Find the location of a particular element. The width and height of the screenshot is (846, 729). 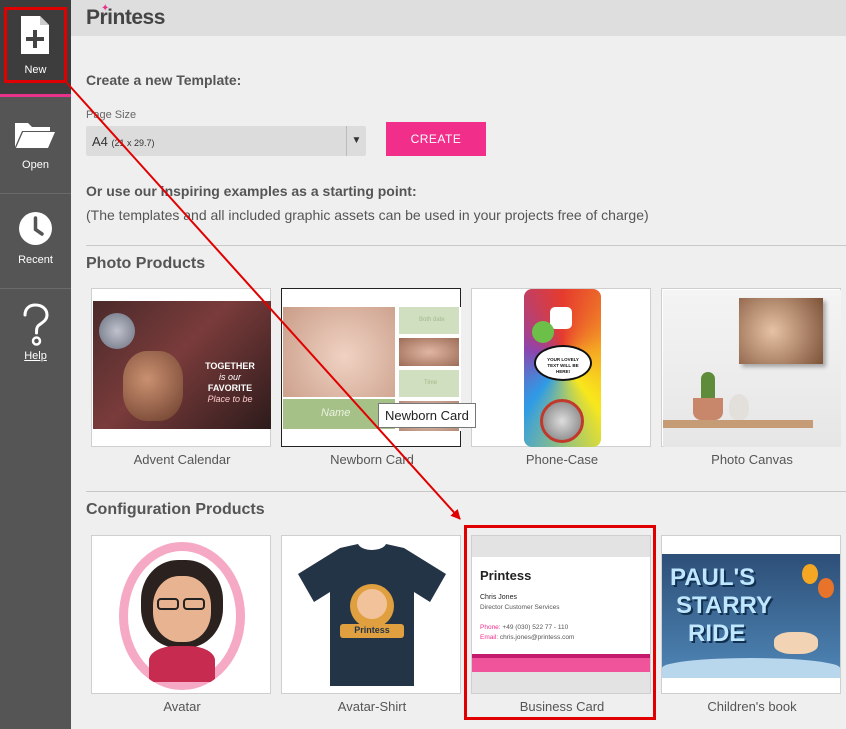

folder-icon is located at coordinates (35, 135).